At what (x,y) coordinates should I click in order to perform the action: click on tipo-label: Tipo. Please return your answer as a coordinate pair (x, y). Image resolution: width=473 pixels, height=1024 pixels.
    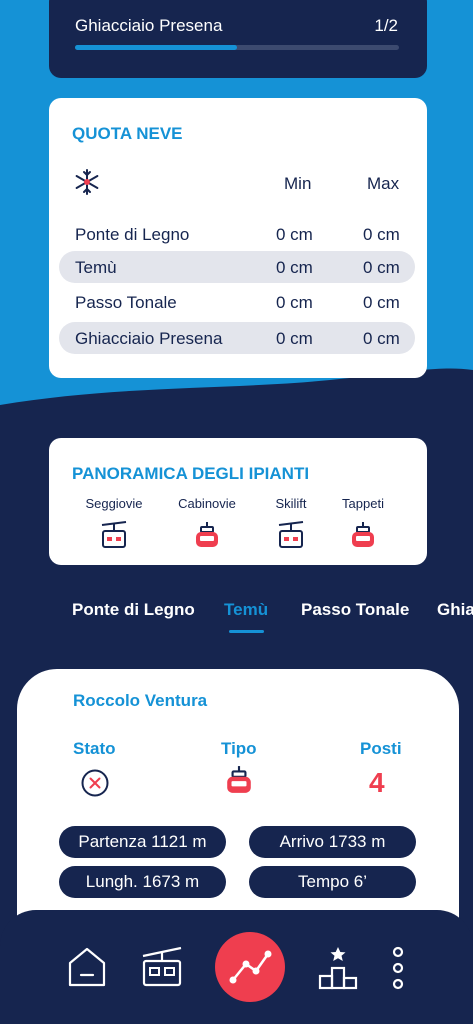
    Looking at the image, I should click on (239, 748).